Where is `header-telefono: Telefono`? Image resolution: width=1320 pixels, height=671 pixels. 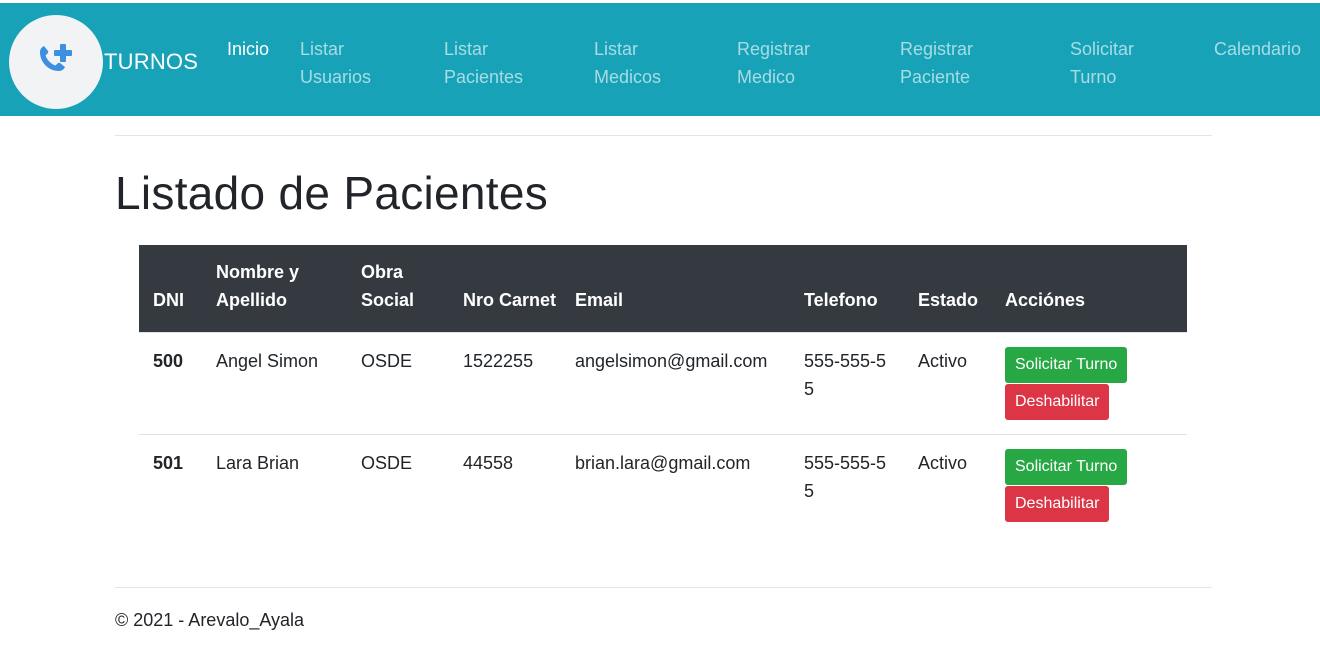 header-telefono: Telefono is located at coordinates (841, 299).